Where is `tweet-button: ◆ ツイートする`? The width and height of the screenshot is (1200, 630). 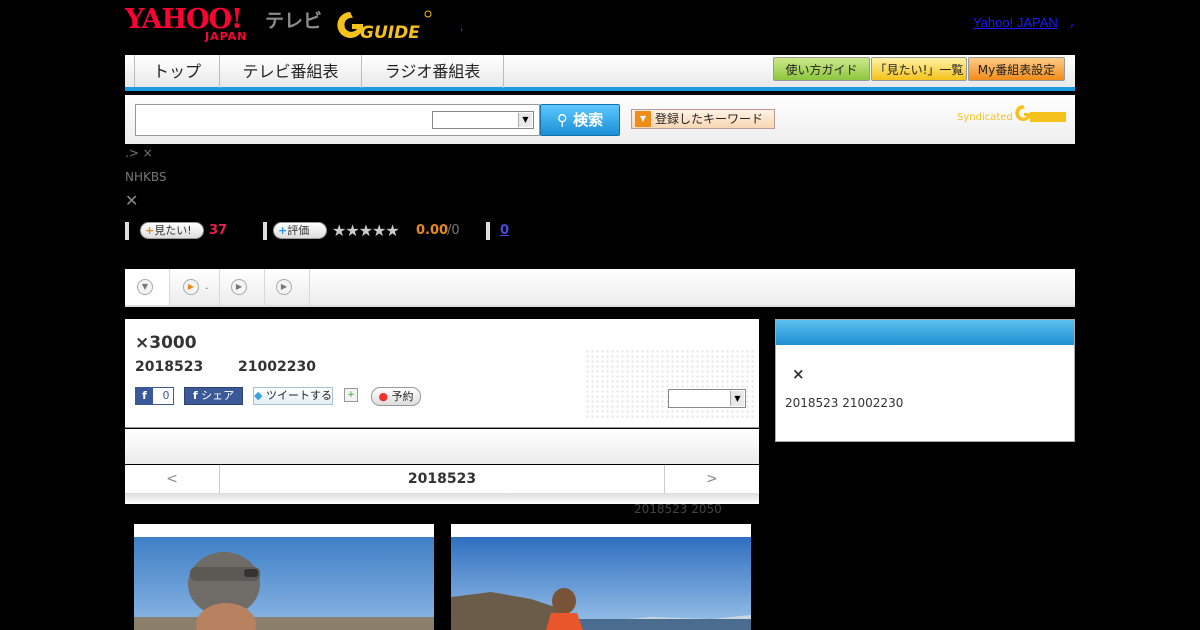 tweet-button: ◆ ツイートする is located at coordinates (293, 396).